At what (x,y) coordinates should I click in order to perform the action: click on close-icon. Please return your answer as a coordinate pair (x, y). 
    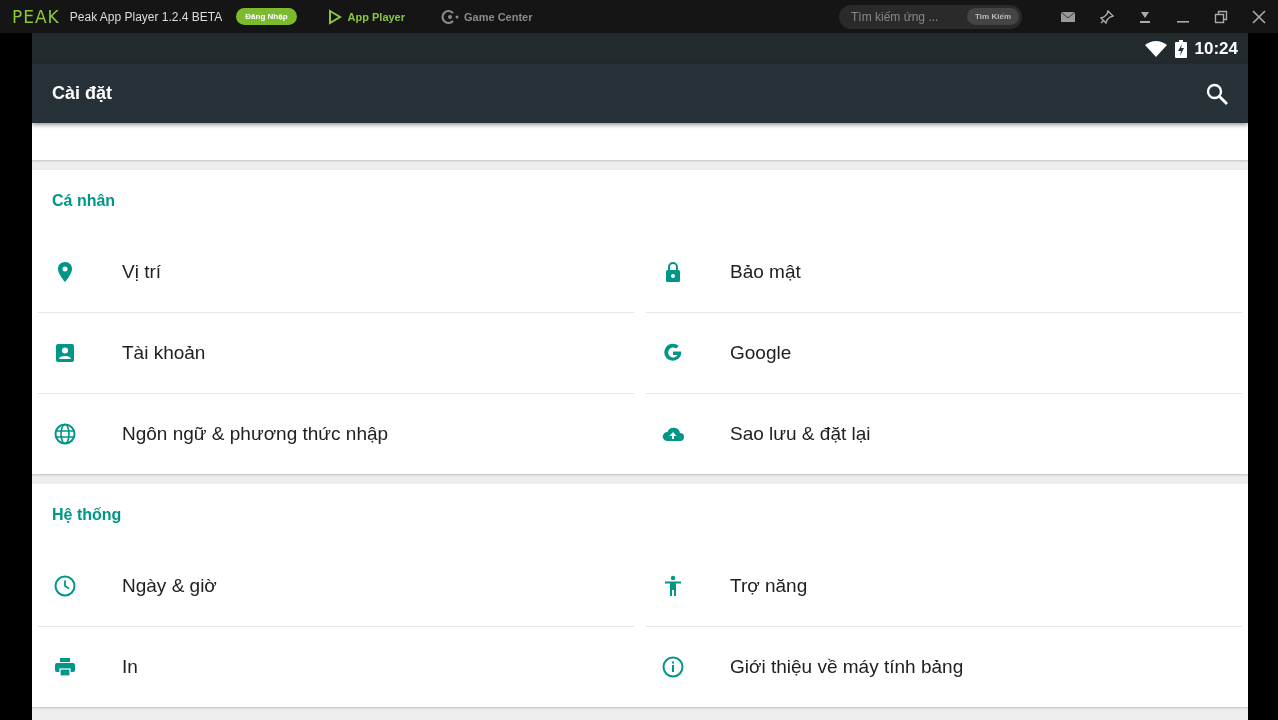
    Looking at the image, I should click on (1259, 16).